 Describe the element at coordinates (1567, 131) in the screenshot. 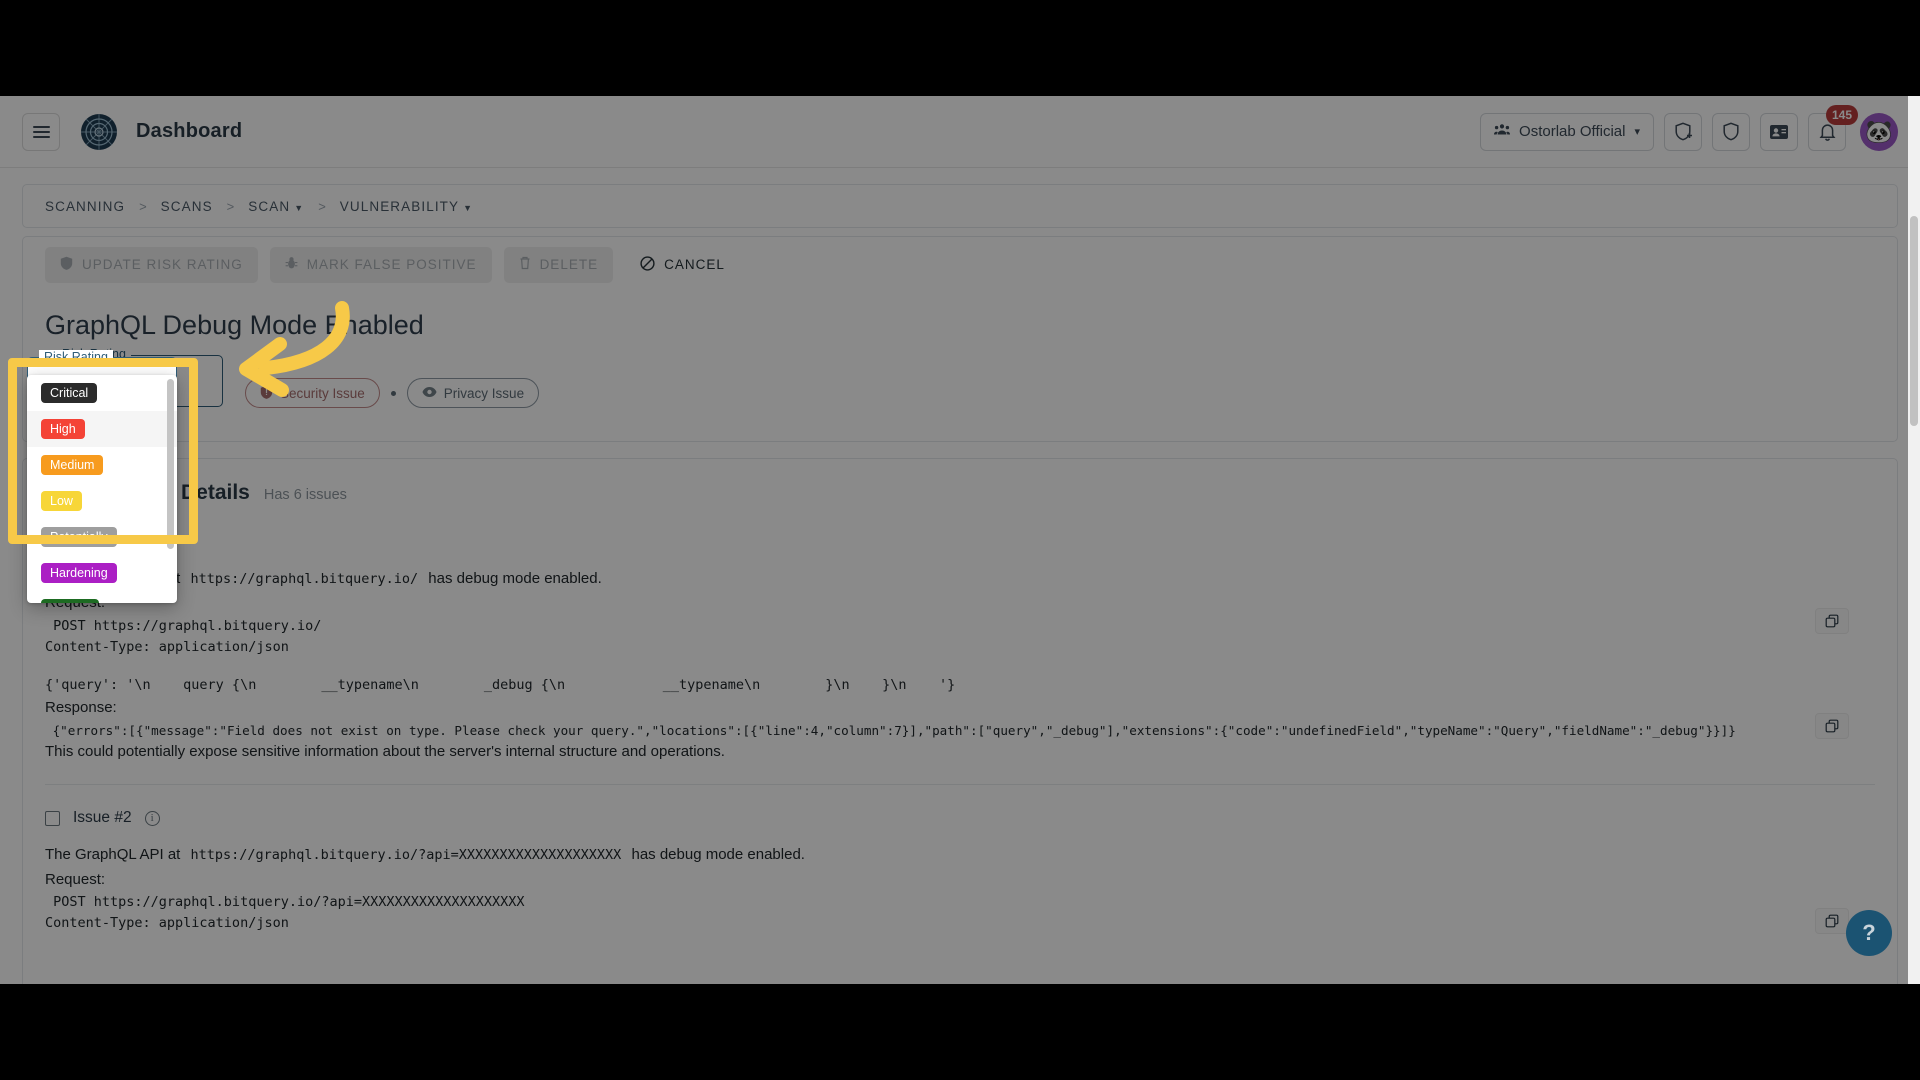

I see `organization-selector: Ostorlab Official ▾` at that location.